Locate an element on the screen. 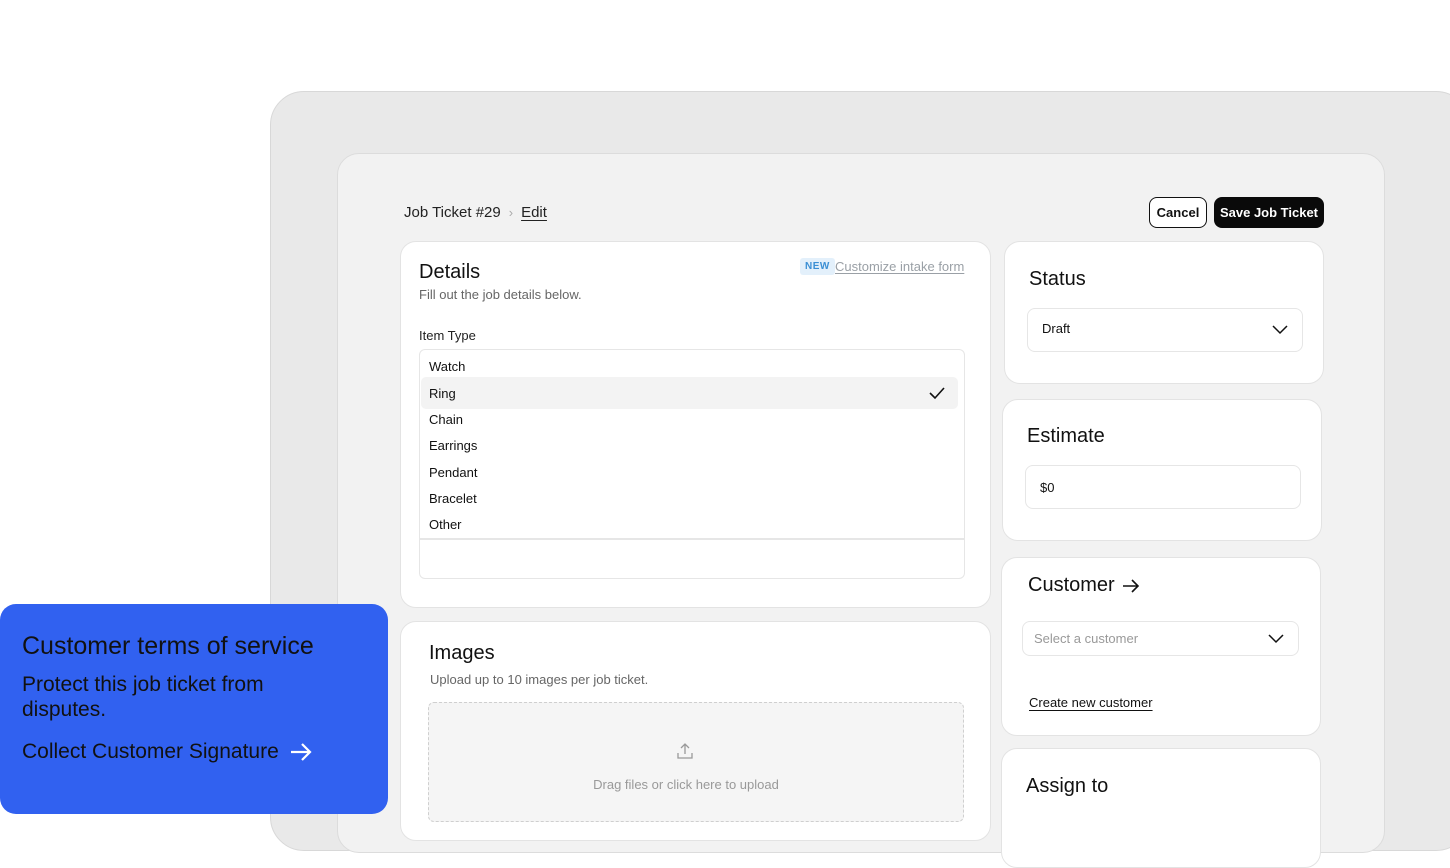 This screenshot has width=1450, height=868. customize-intake-form-link: Customize intake form is located at coordinates (899, 266).